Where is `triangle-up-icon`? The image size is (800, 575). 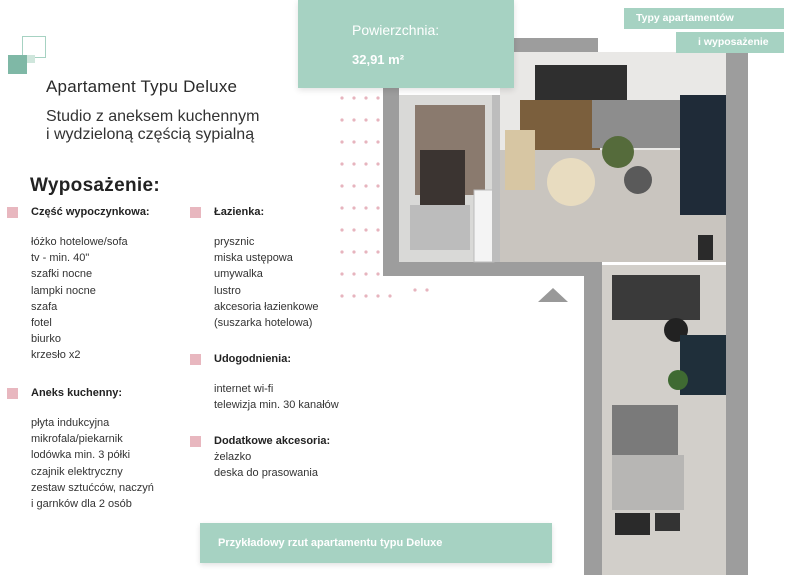
triangle-up-icon is located at coordinates (553, 295).